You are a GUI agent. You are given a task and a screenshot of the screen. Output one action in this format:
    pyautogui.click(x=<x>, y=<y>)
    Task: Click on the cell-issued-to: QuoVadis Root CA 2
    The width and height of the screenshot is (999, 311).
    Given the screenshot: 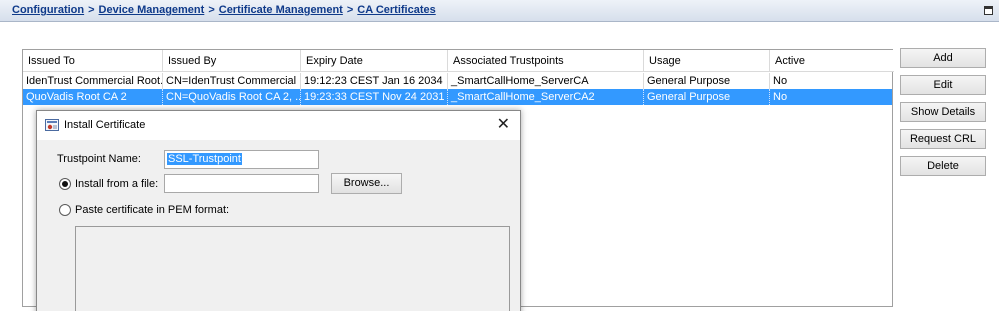 What is the action you would take?
    pyautogui.click(x=93, y=97)
    